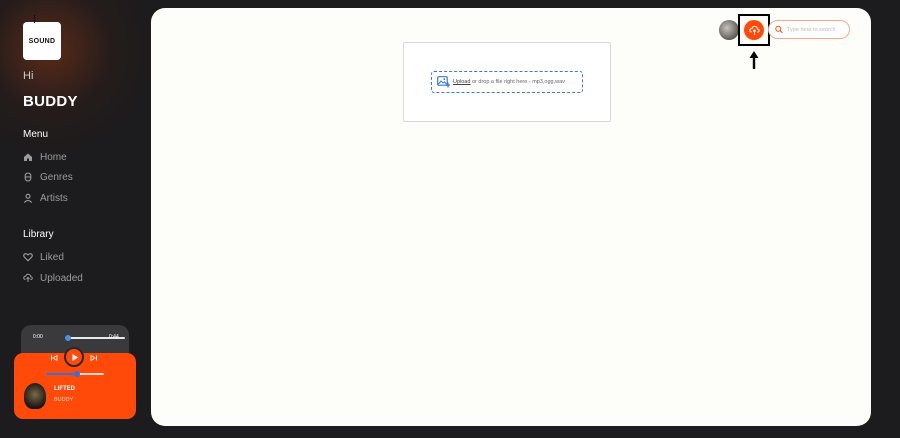  Describe the element at coordinates (754, 30) in the screenshot. I see `highlight-box` at that location.